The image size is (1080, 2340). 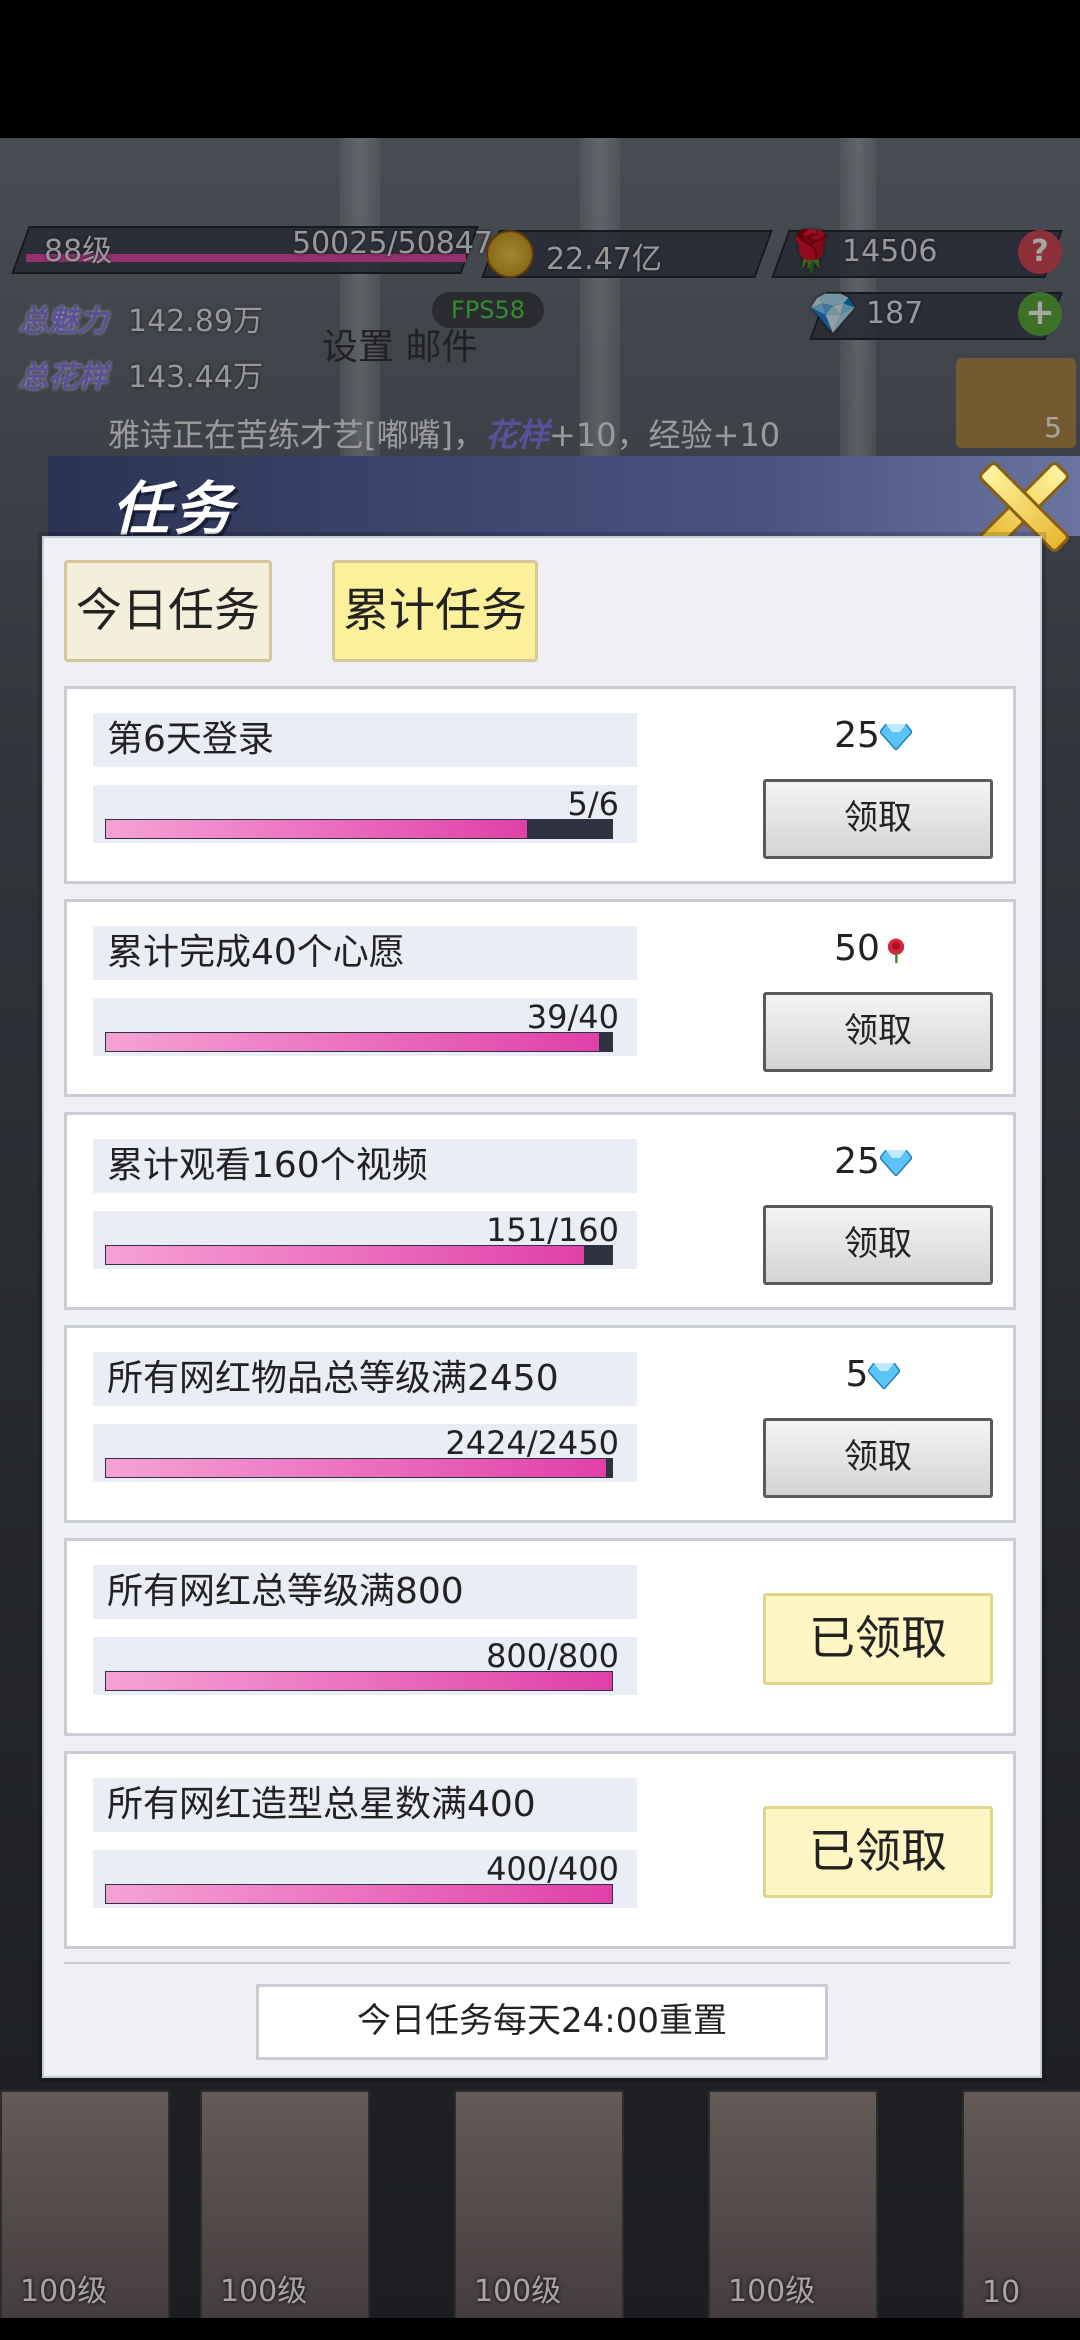 What do you see at coordinates (572, 1017) in the screenshot?
I see `progress-text: 39/40` at bounding box center [572, 1017].